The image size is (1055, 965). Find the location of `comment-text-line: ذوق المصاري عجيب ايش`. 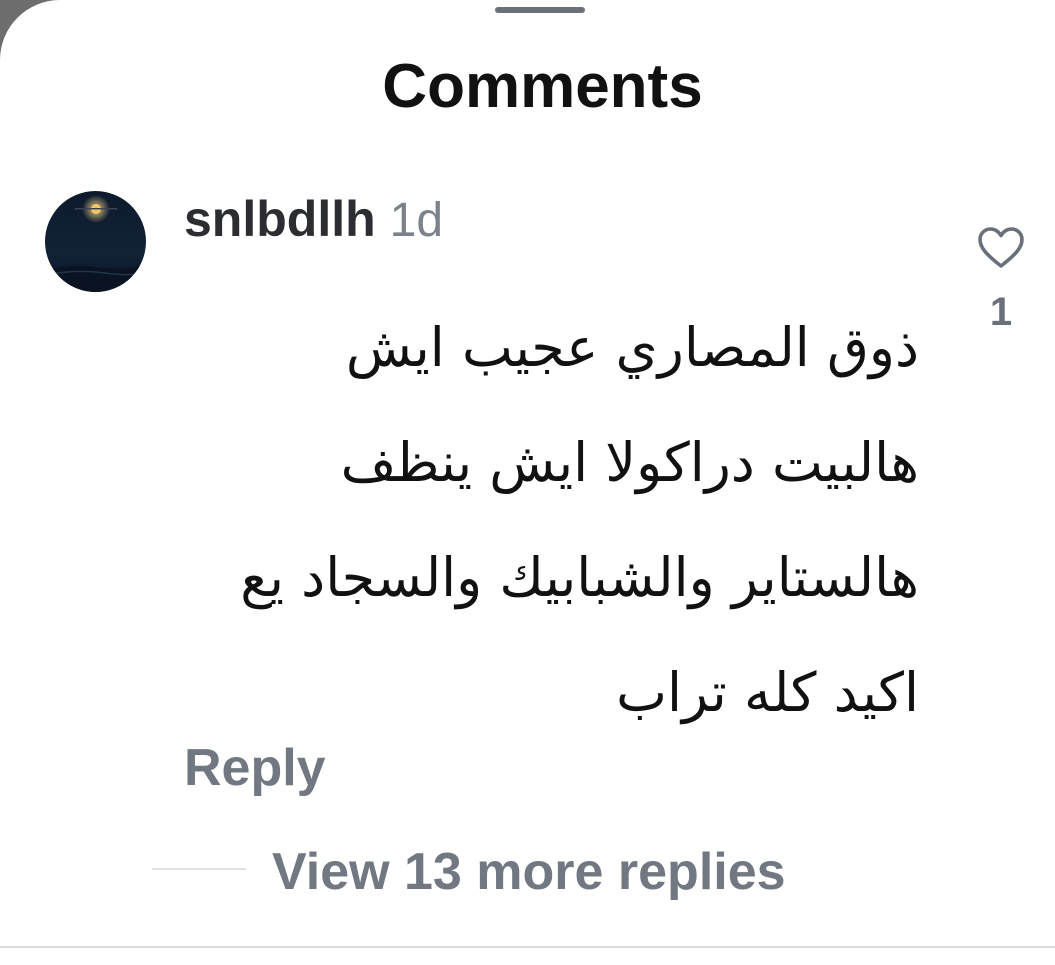

comment-text-line: ذوق المصاري عجيب ايش is located at coordinates (632, 347).